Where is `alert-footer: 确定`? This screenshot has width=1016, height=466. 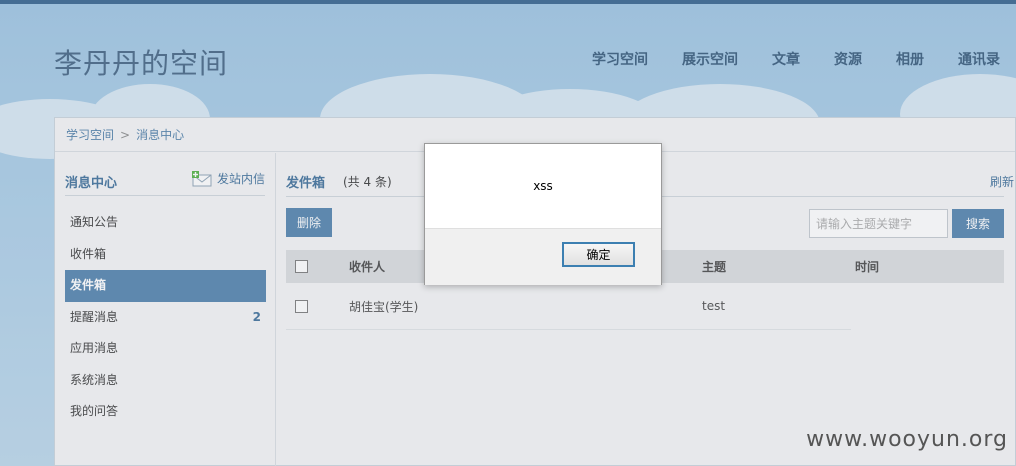 alert-footer: 确定 is located at coordinates (543, 256).